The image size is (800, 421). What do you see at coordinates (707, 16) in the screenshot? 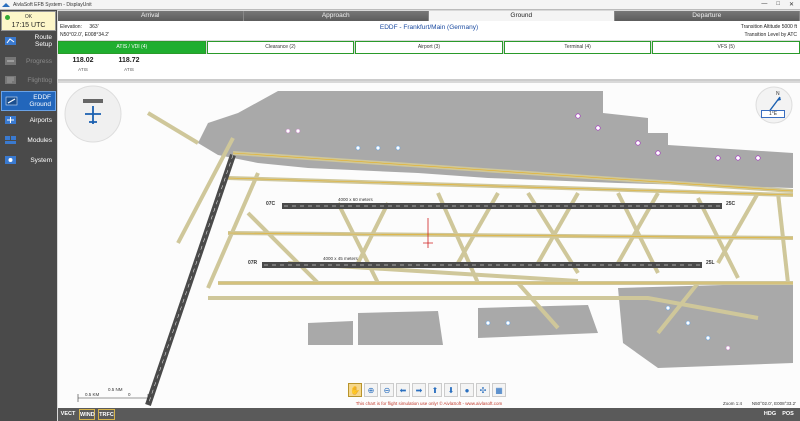
I see `tab-departure: Departure` at bounding box center [707, 16].